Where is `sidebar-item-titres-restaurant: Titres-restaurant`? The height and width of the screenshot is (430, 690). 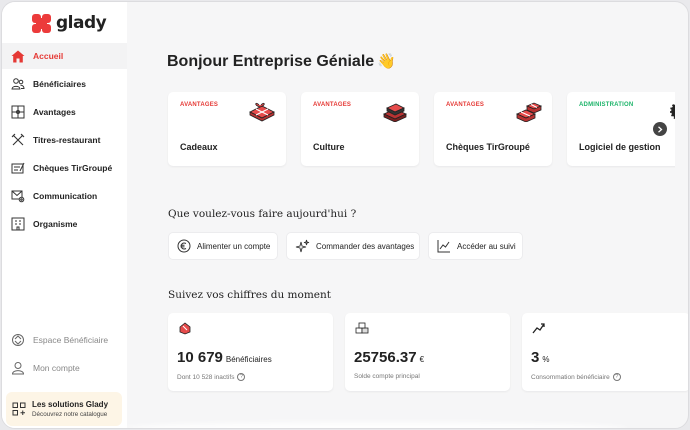 sidebar-item-titres-restaurant: Titres-restaurant is located at coordinates (64, 140).